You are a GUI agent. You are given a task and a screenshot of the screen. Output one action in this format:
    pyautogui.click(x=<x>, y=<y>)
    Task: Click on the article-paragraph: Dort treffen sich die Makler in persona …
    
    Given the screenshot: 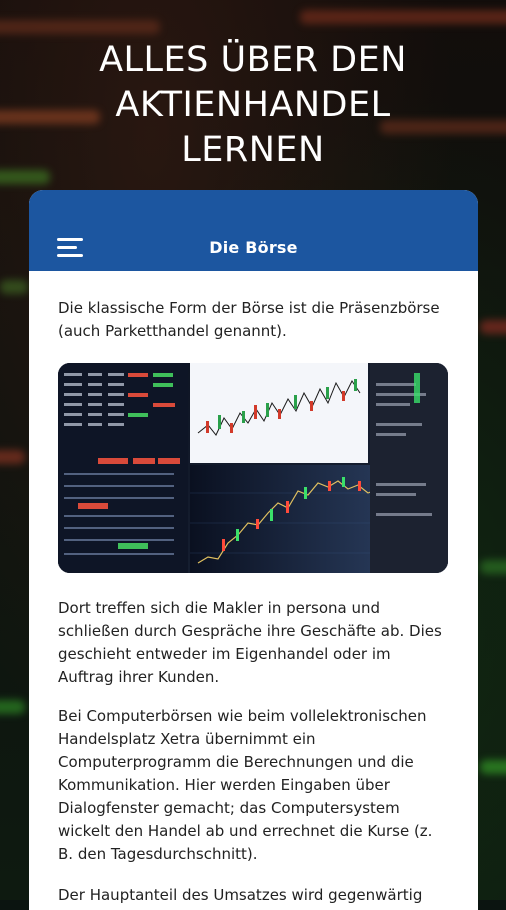 What is the action you would take?
    pyautogui.click(x=250, y=642)
    